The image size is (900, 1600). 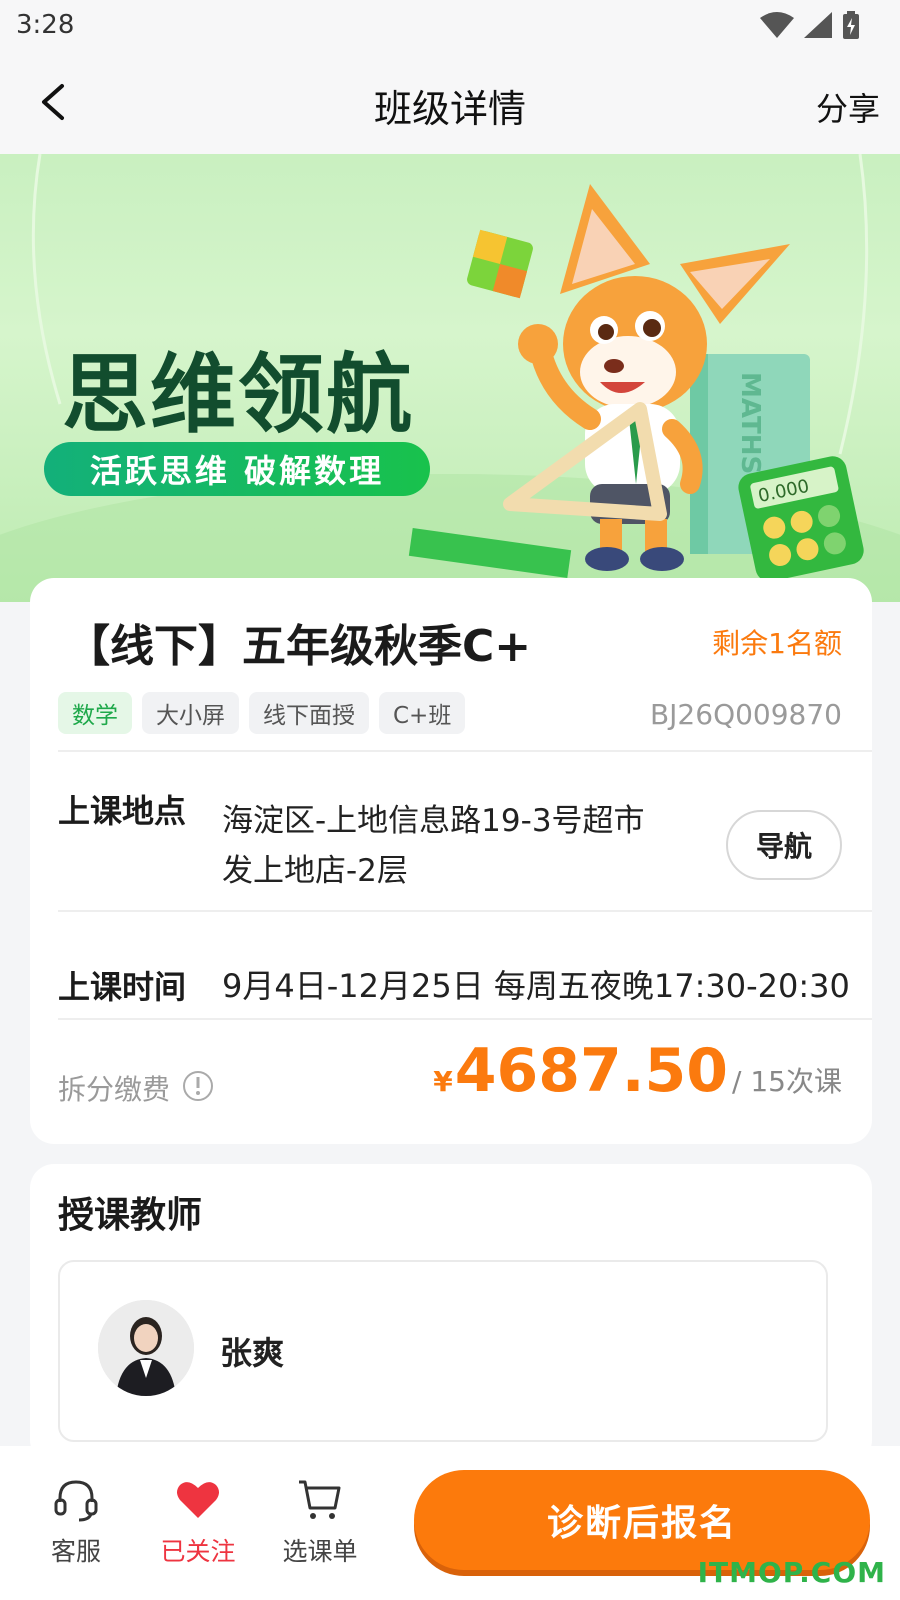 What do you see at coordinates (848, 107) in the screenshot?
I see `share-button: 分享` at bounding box center [848, 107].